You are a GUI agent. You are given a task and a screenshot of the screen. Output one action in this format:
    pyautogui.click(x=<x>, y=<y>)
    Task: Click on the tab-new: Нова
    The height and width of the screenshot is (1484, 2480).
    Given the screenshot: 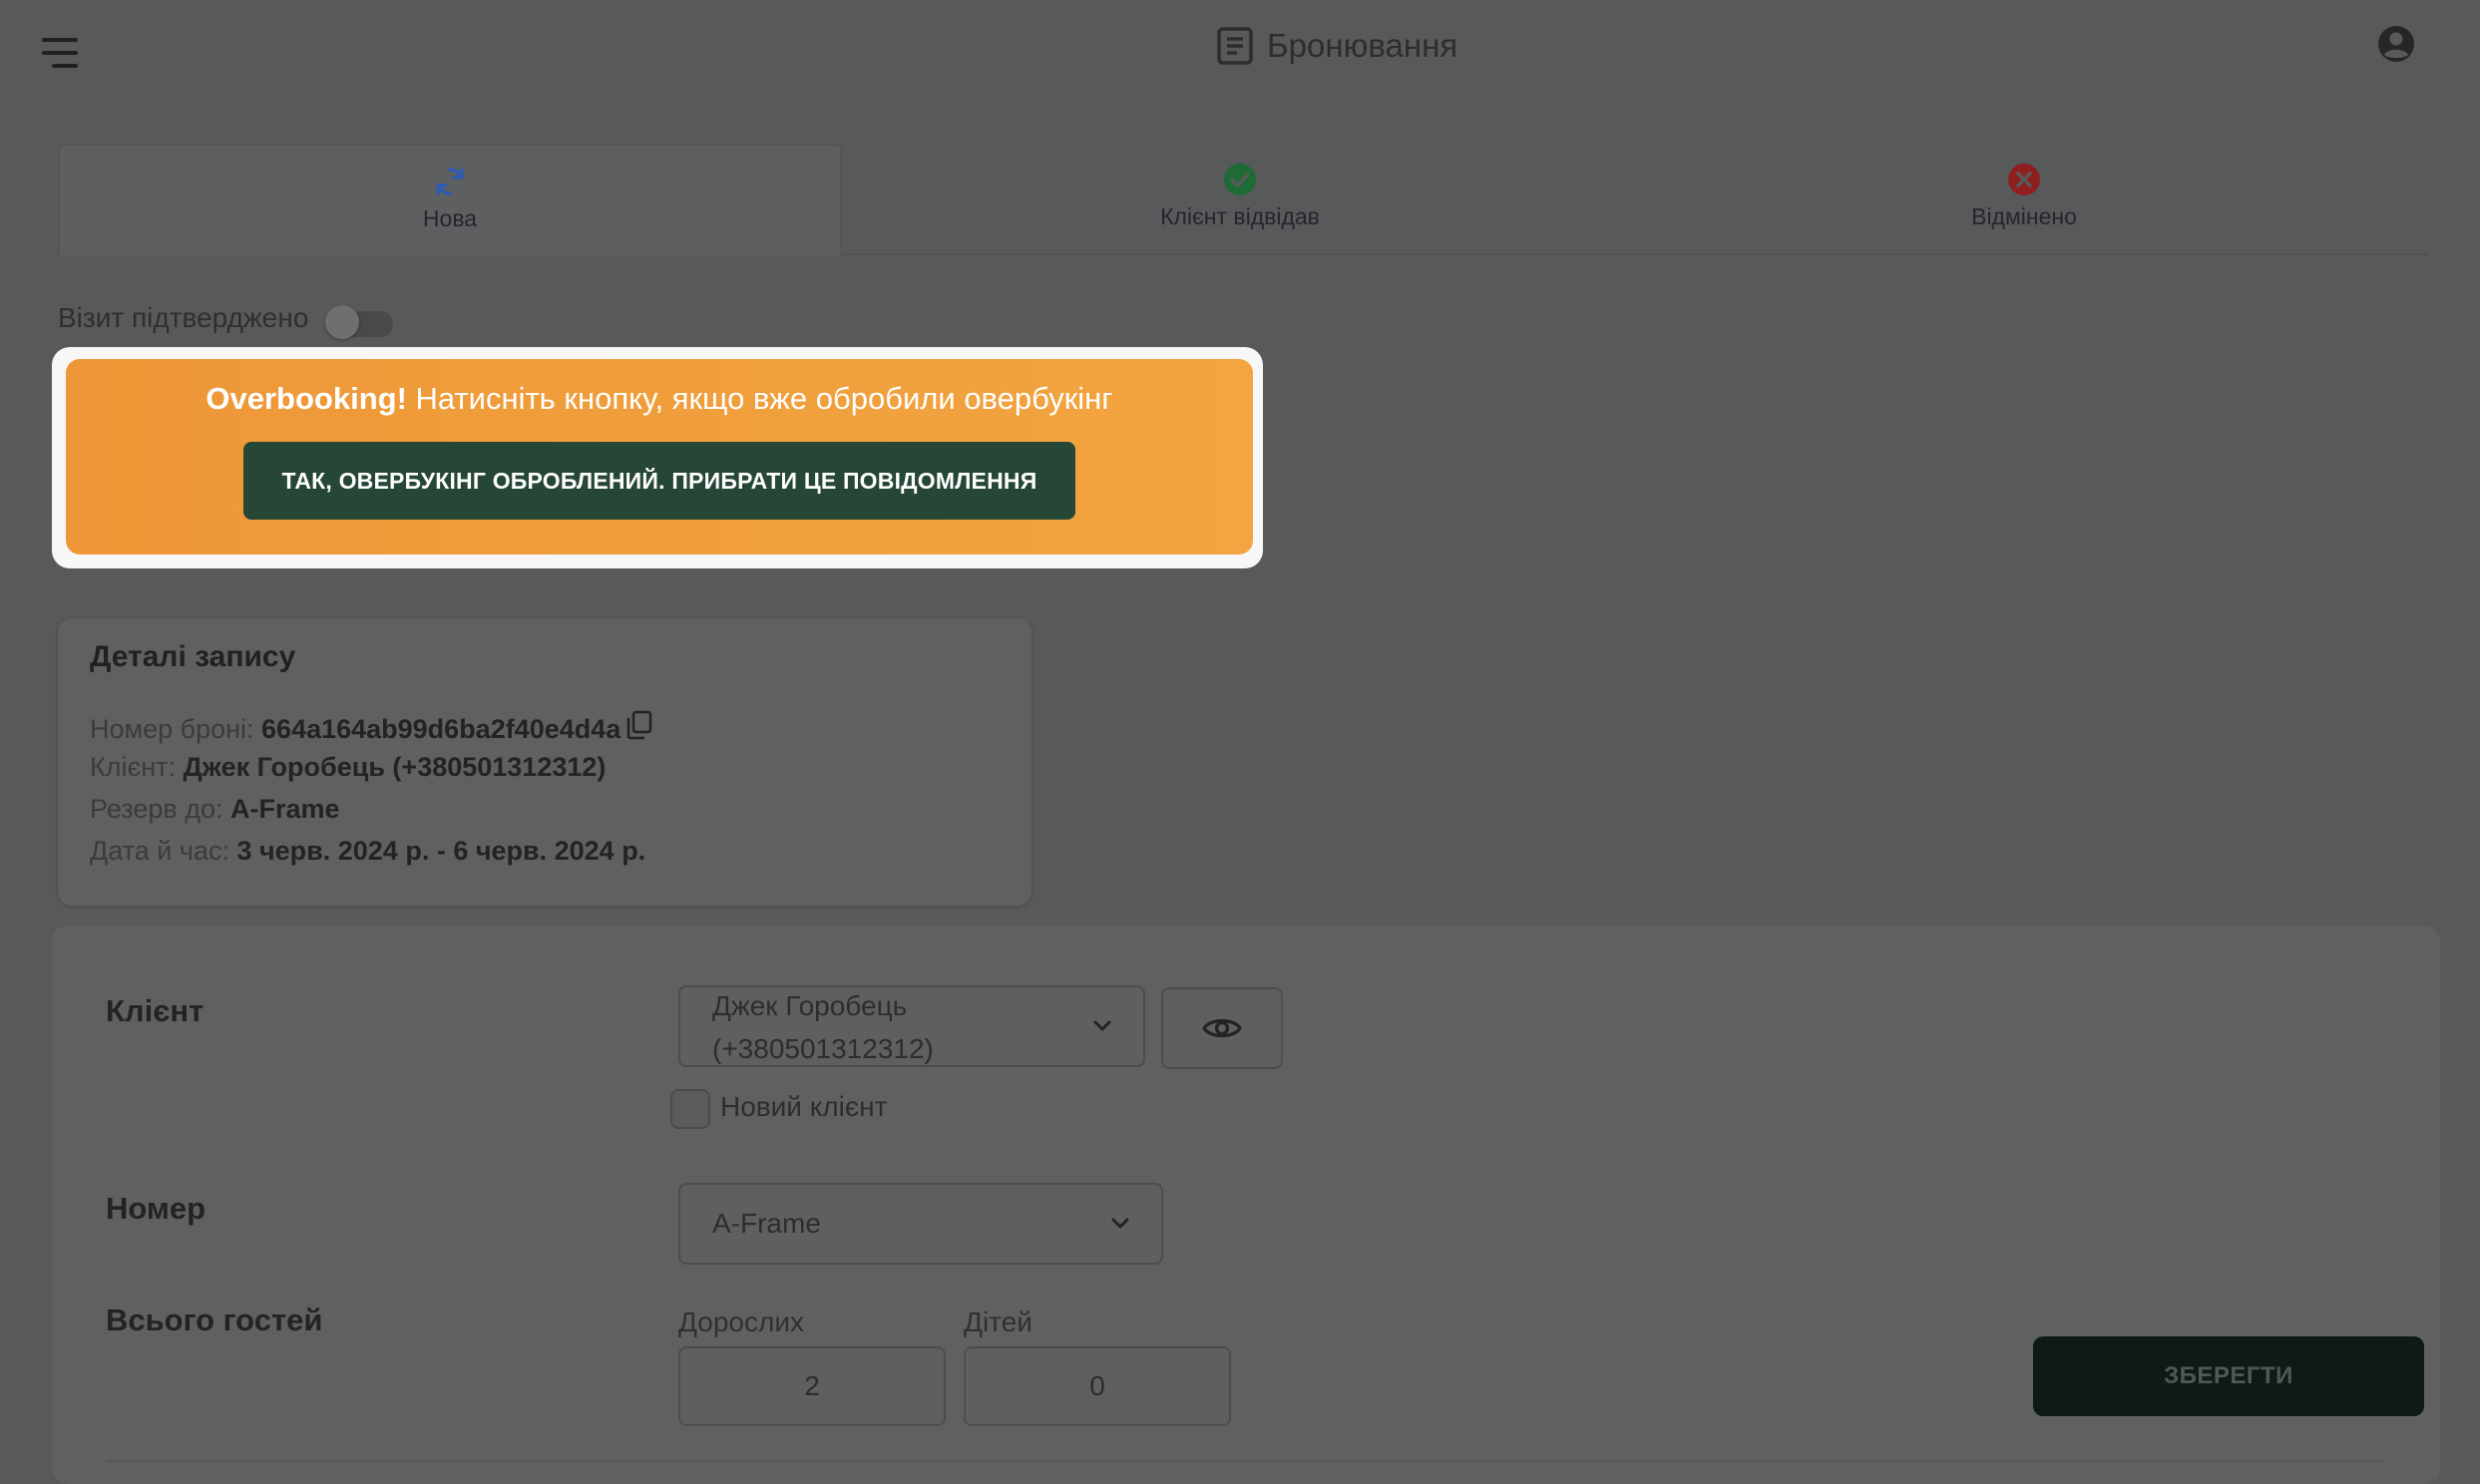 What is the action you would take?
    pyautogui.click(x=450, y=199)
    